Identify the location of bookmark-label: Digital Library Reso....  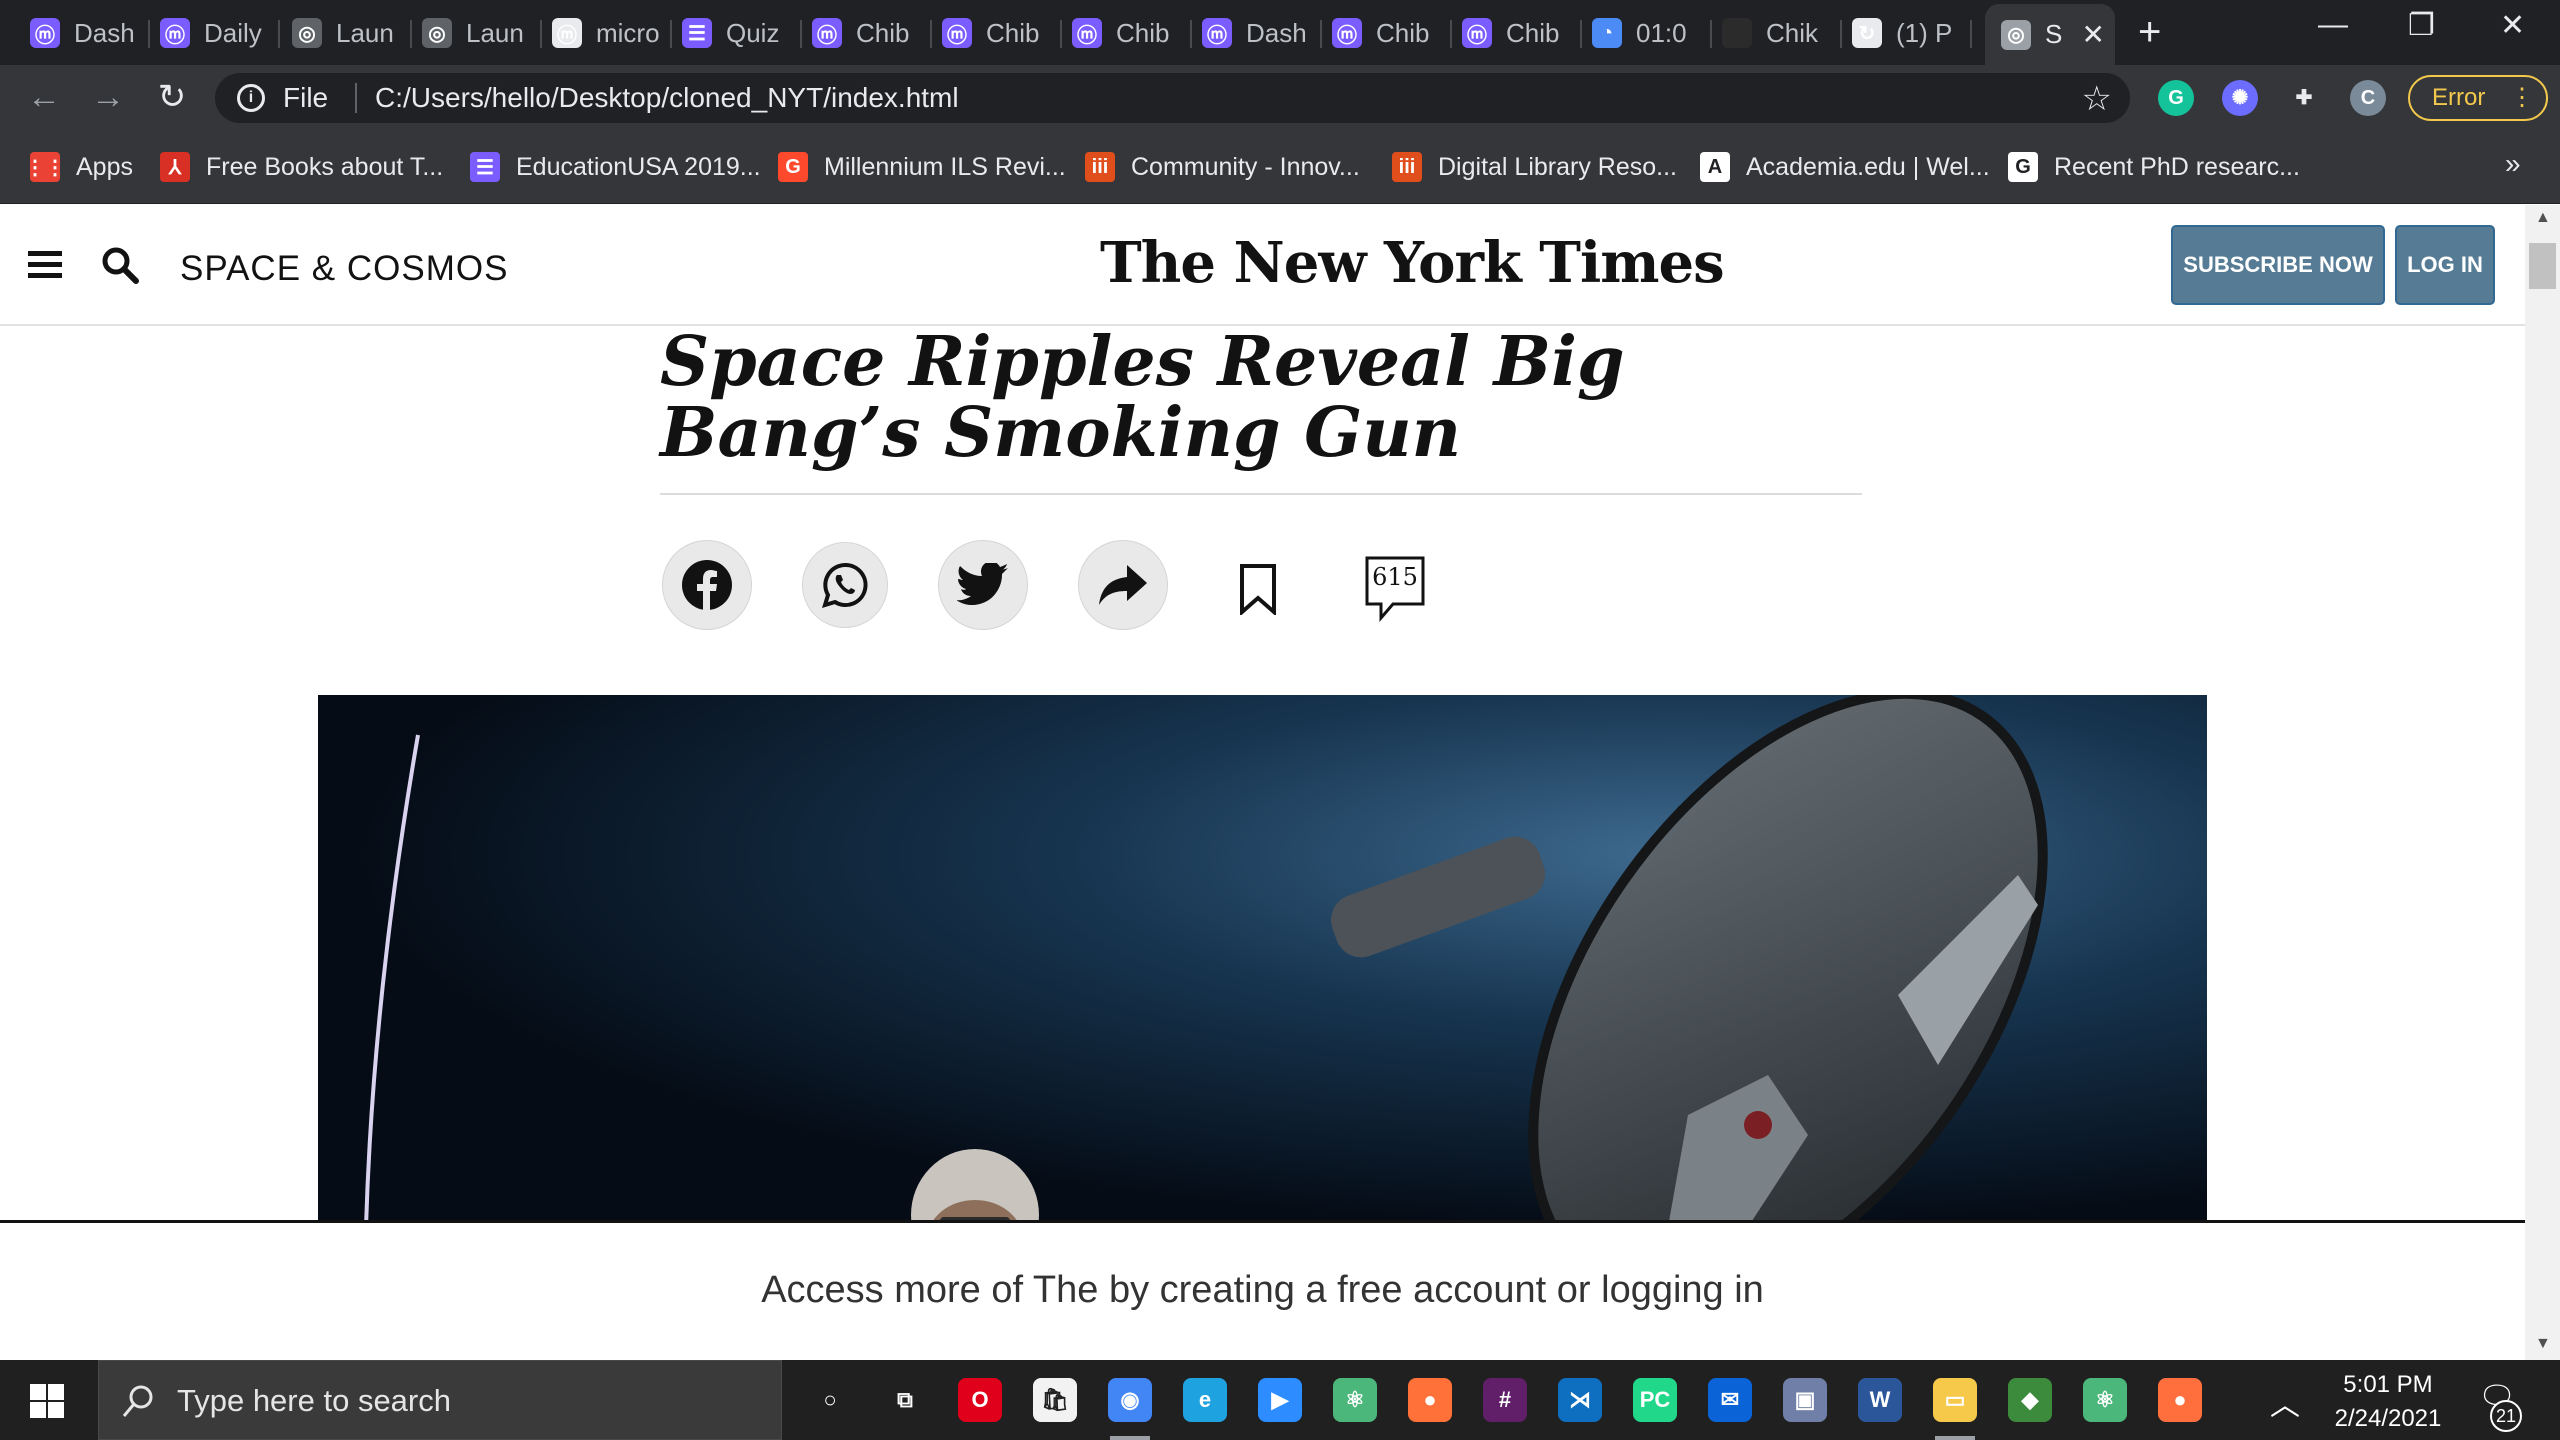
(1557, 166).